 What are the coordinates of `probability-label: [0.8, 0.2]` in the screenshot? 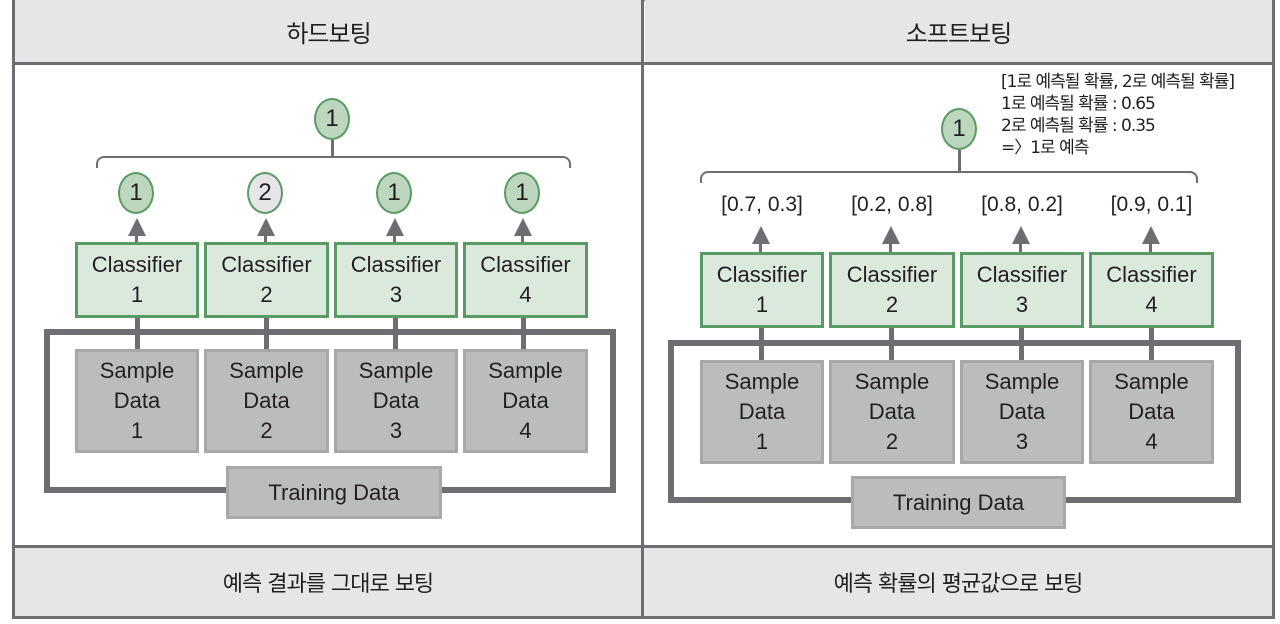 It's located at (1022, 204).